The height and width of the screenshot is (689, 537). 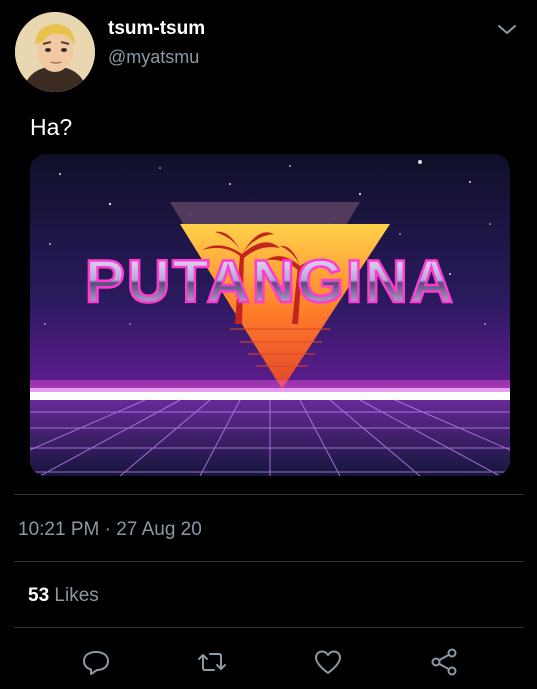 What do you see at coordinates (268, 662) in the screenshot?
I see `tweet-actions-bar` at bounding box center [268, 662].